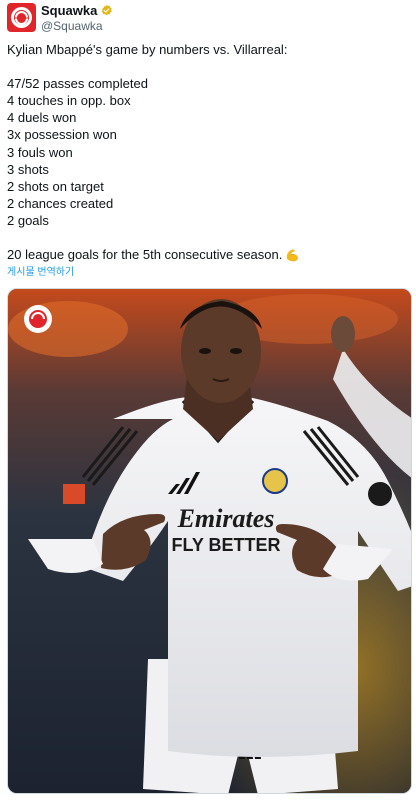 The image size is (416, 800). I want to click on squawka-logo-icon, so click(21, 17).